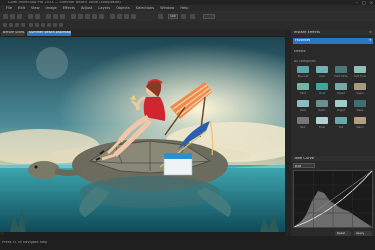  What do you see at coordinates (145, 8) in the screenshot?
I see `menu-selections: Selections` at bounding box center [145, 8].